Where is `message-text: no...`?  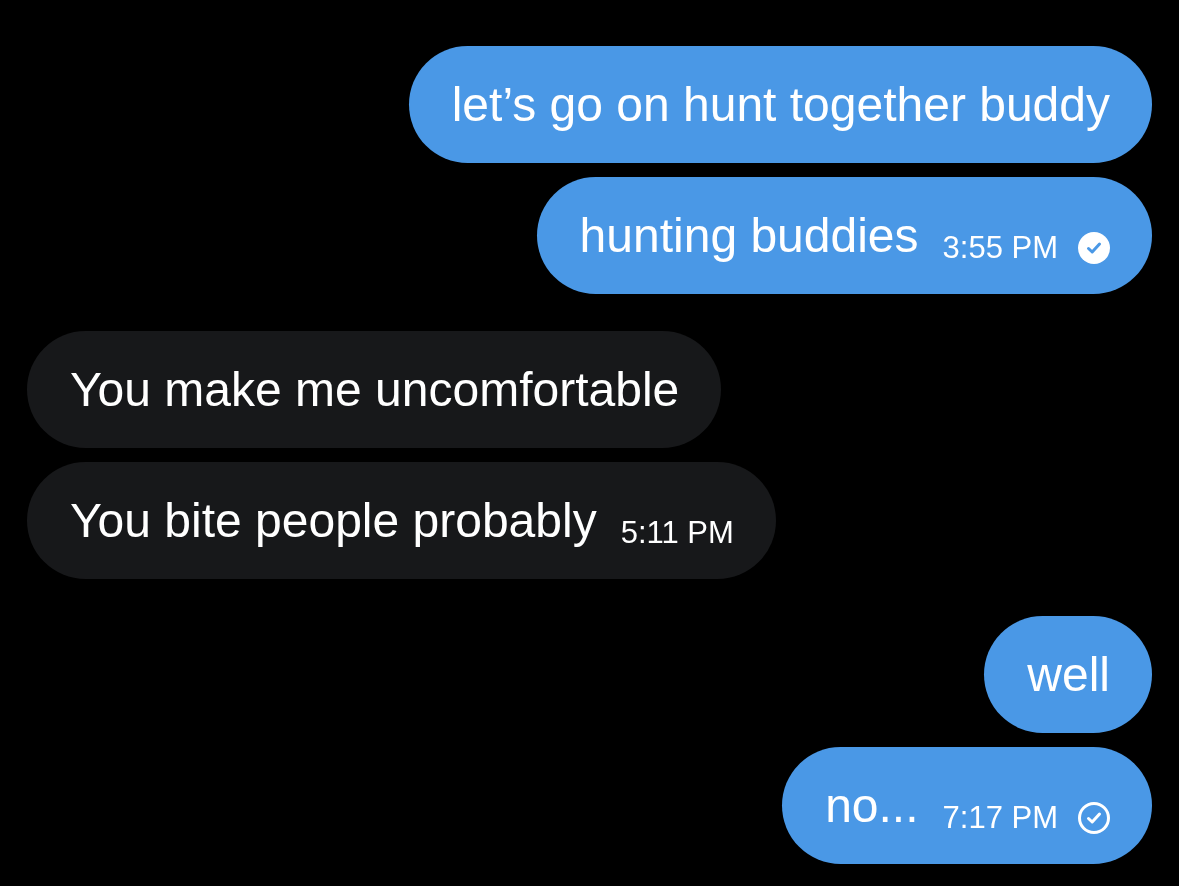 message-text: no... is located at coordinates (872, 805).